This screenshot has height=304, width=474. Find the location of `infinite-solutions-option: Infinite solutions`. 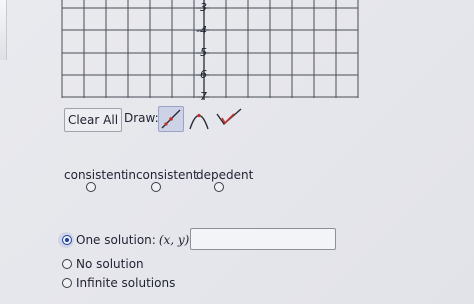

infinite-solutions-option: Infinite solutions is located at coordinates (118, 283).